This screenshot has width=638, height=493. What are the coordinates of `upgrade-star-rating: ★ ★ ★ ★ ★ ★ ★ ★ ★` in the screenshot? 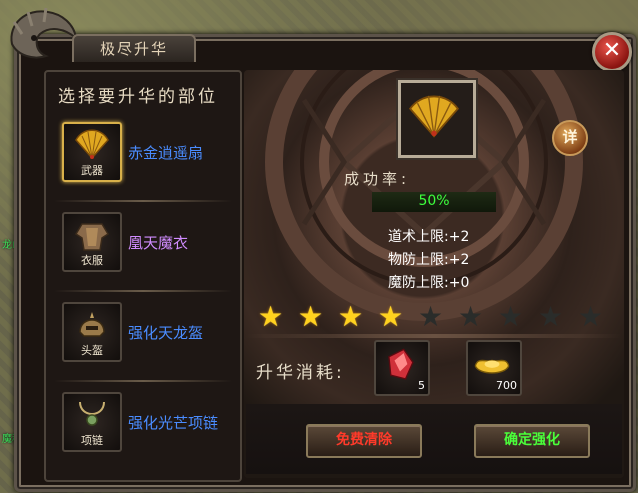 It's located at (434, 317).